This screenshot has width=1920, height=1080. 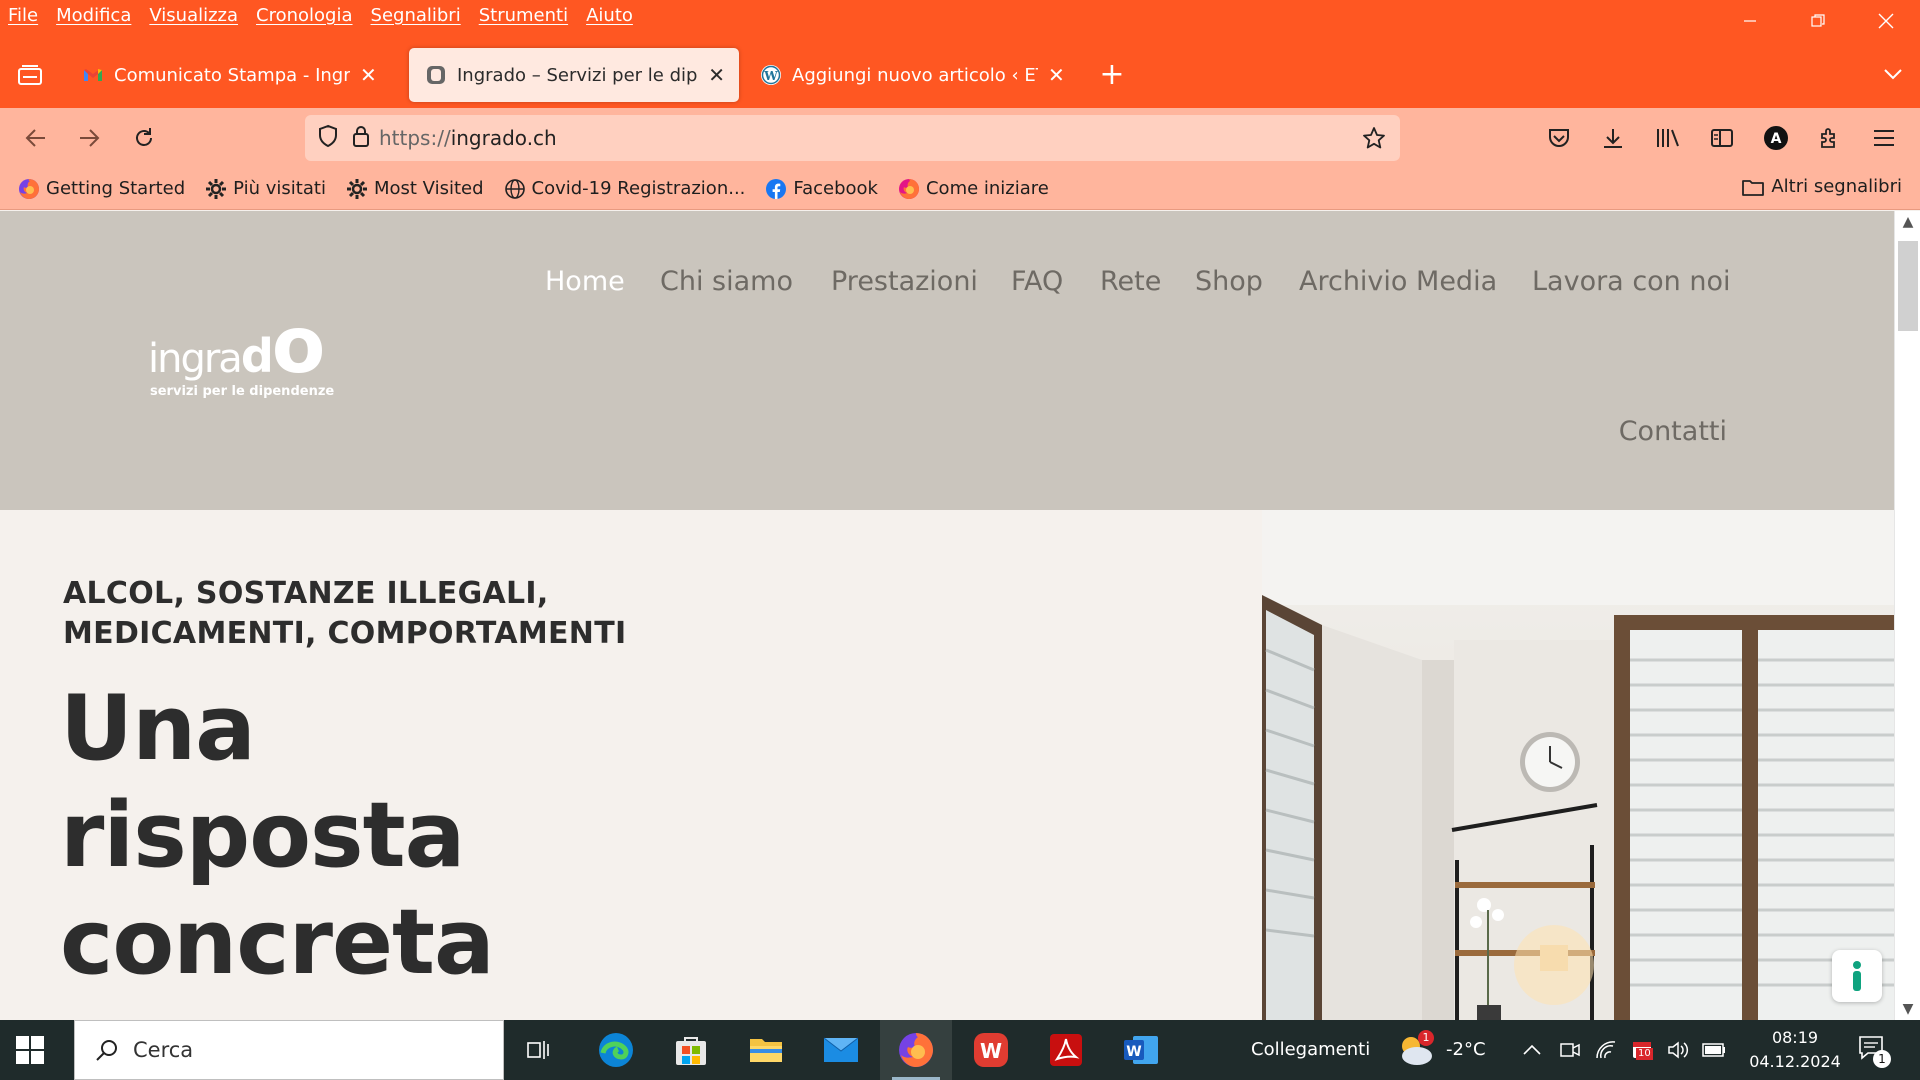 What do you see at coordinates (163, 1050) in the screenshot?
I see `search-placeholder: Cerca` at bounding box center [163, 1050].